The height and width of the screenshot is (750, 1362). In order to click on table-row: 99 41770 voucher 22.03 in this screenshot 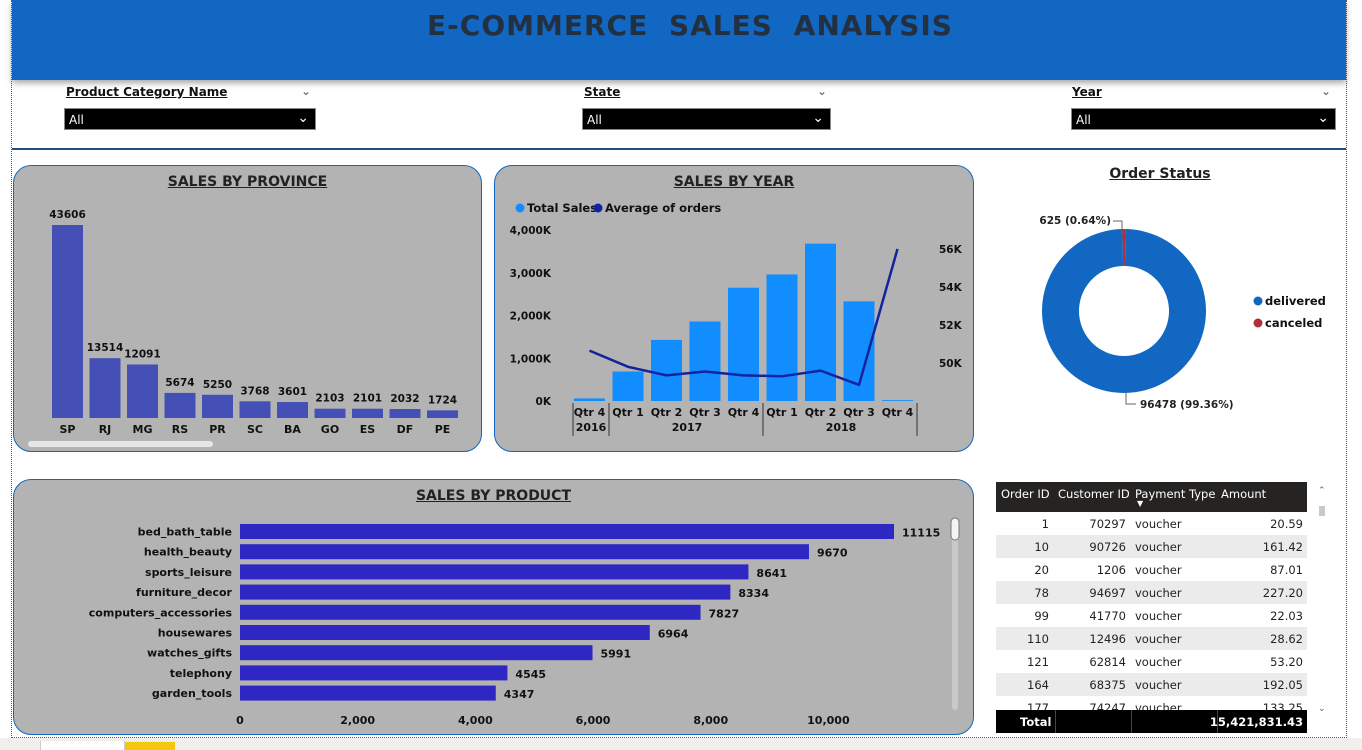, I will do `click(1151, 615)`.